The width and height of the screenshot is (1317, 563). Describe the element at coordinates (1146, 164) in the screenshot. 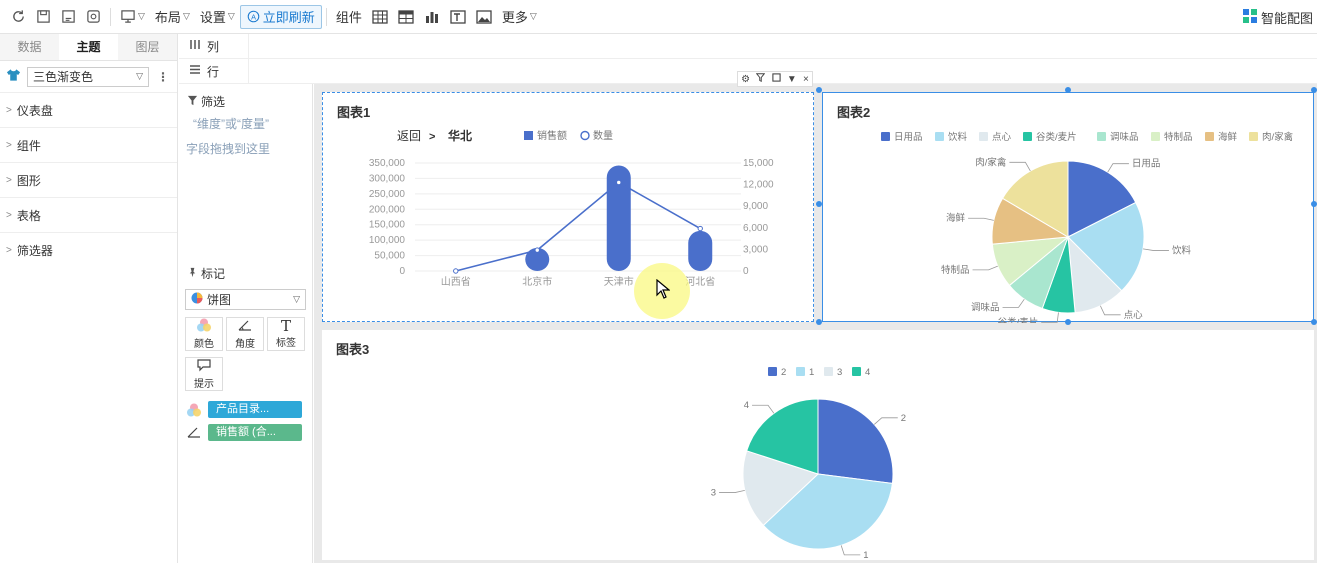

I see `slice-label: 日用品` at that location.